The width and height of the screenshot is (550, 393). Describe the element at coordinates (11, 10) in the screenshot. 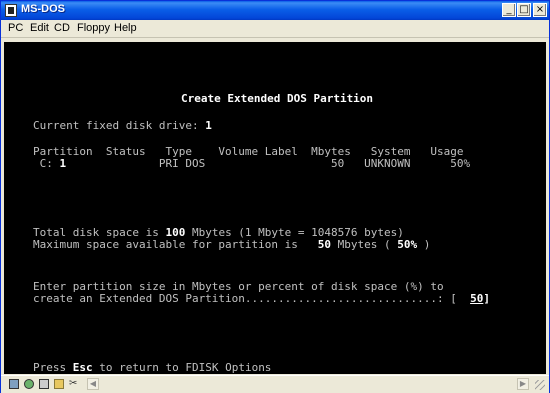

I see `msdos-app-icon` at that location.